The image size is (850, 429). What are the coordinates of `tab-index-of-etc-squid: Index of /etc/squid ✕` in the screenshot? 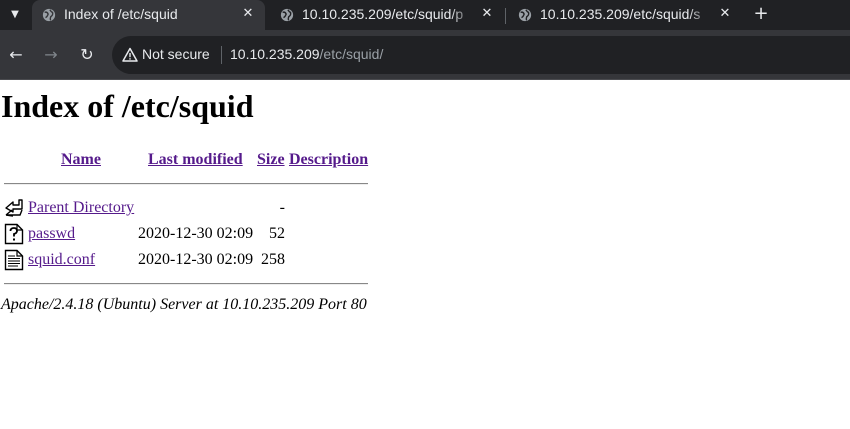 It's located at (148, 15).